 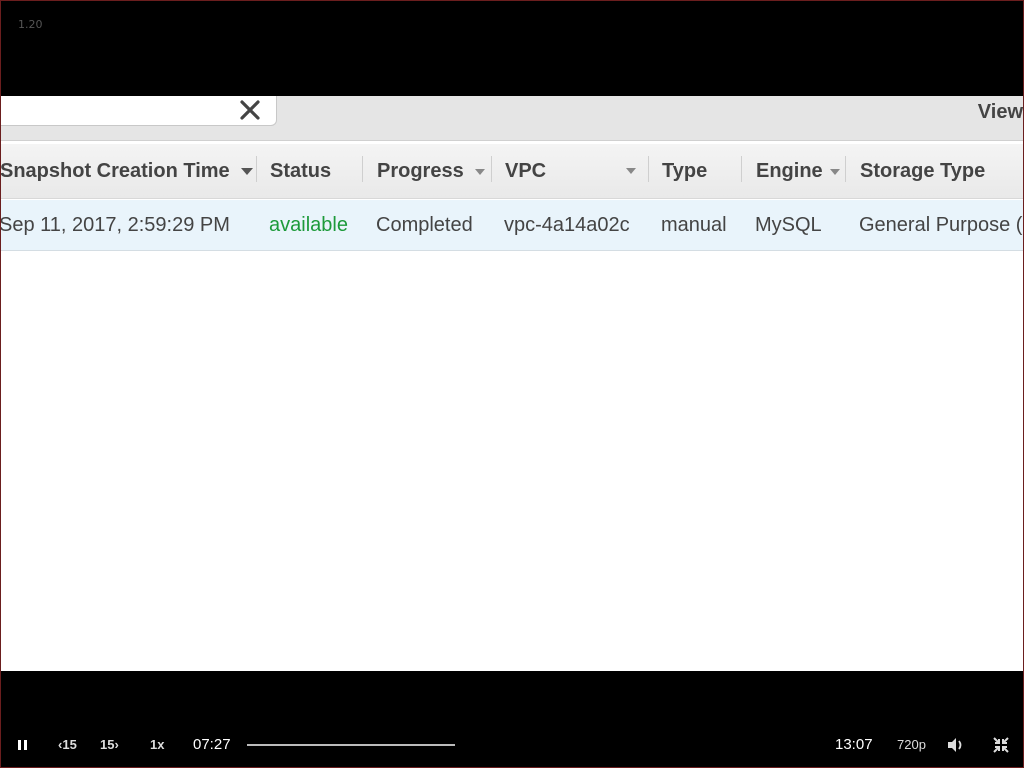 I want to click on exit-fullscreen-icon, so click(x=1001, y=745).